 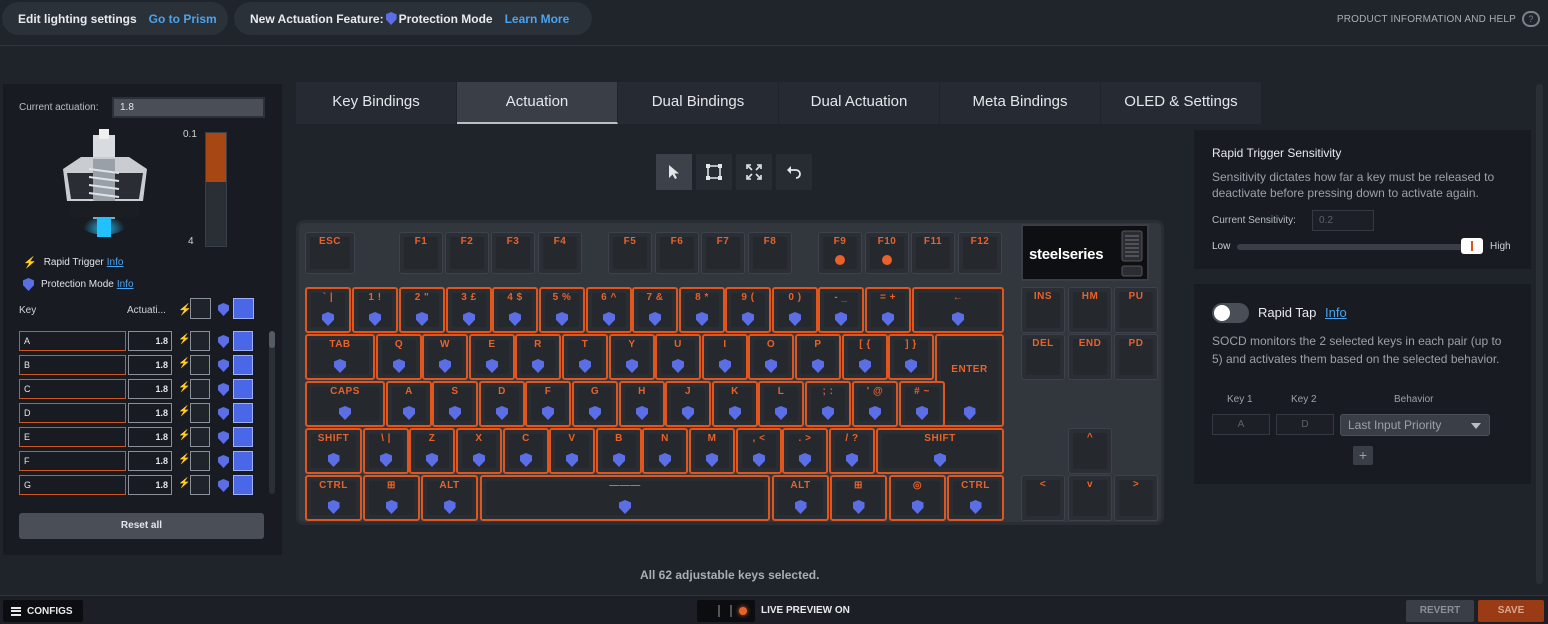 What do you see at coordinates (933, 253) in the screenshot?
I see `key-f11: F11` at bounding box center [933, 253].